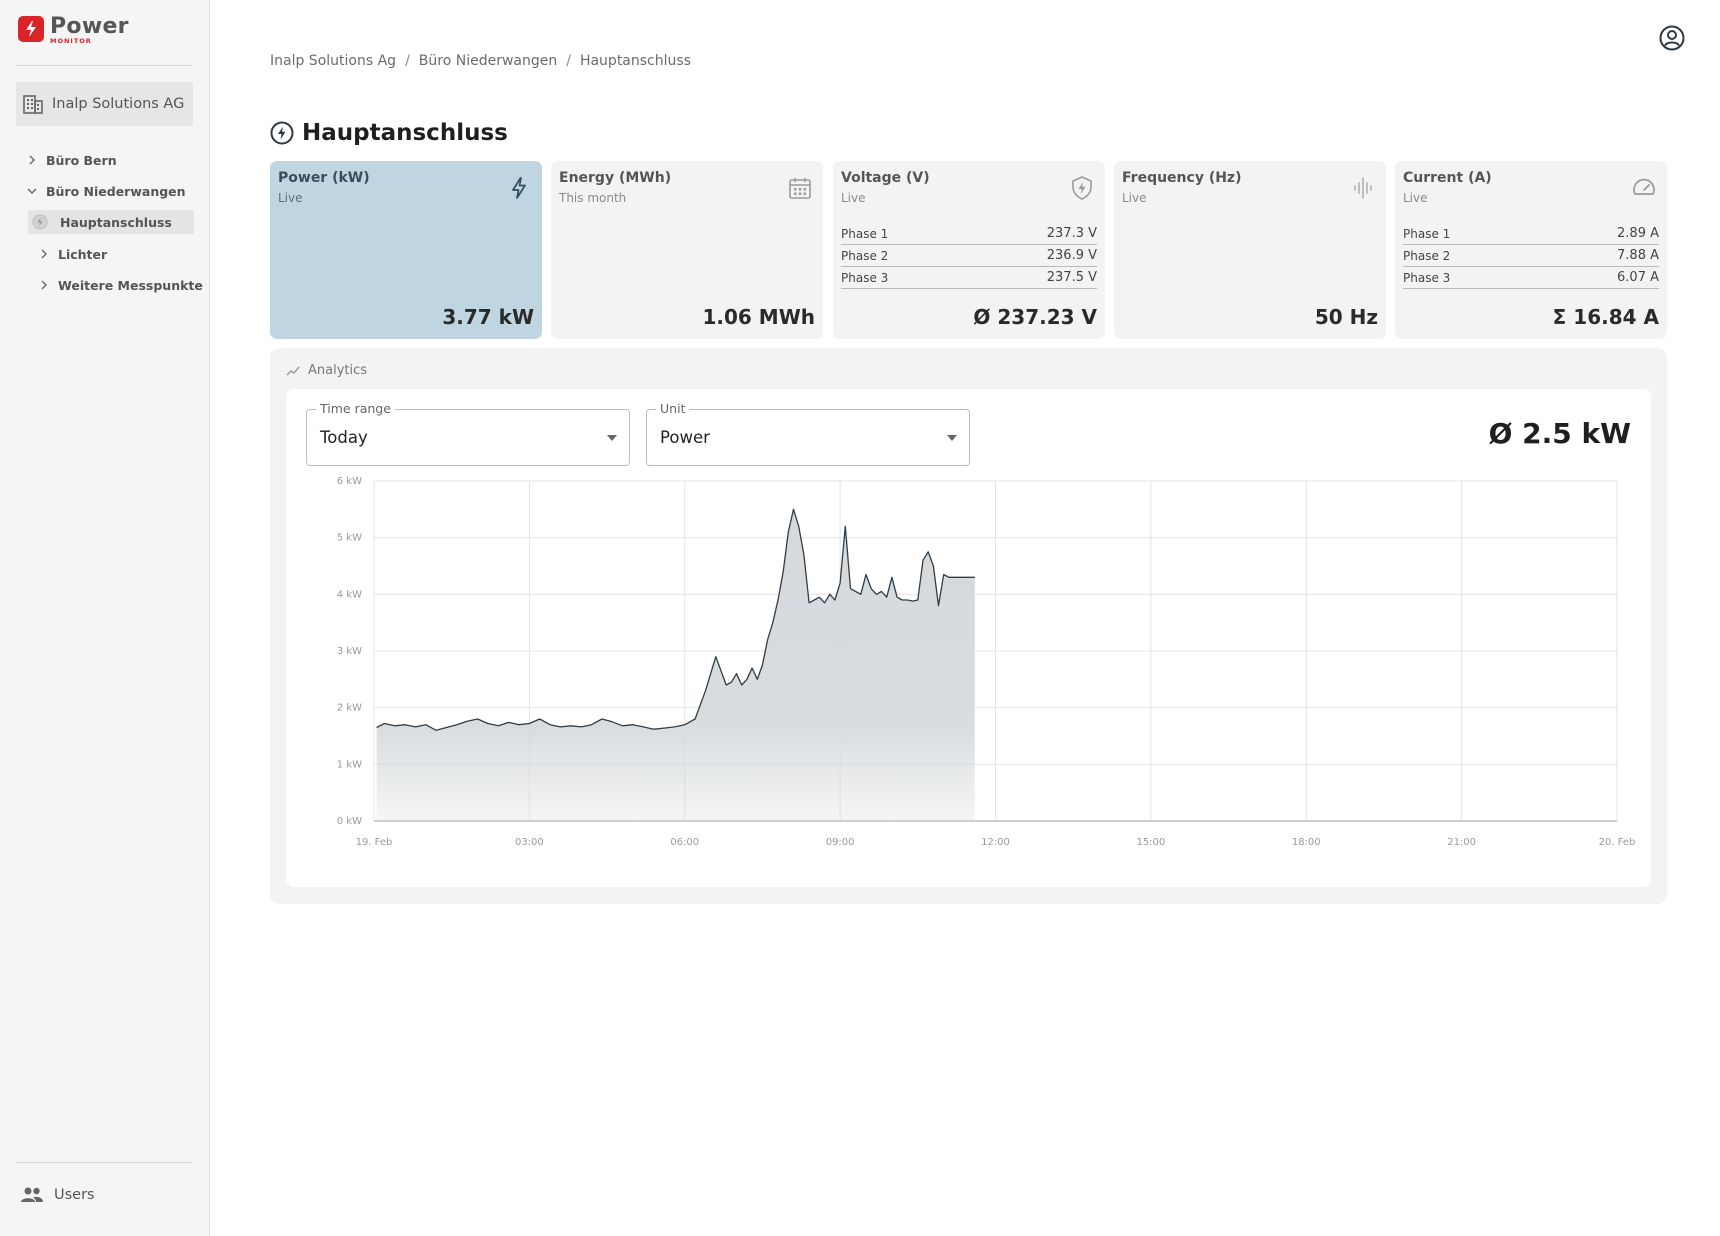 Image resolution: width=1720 pixels, height=1236 pixels. I want to click on tree-item-lichter: Lichter, so click(72, 254).